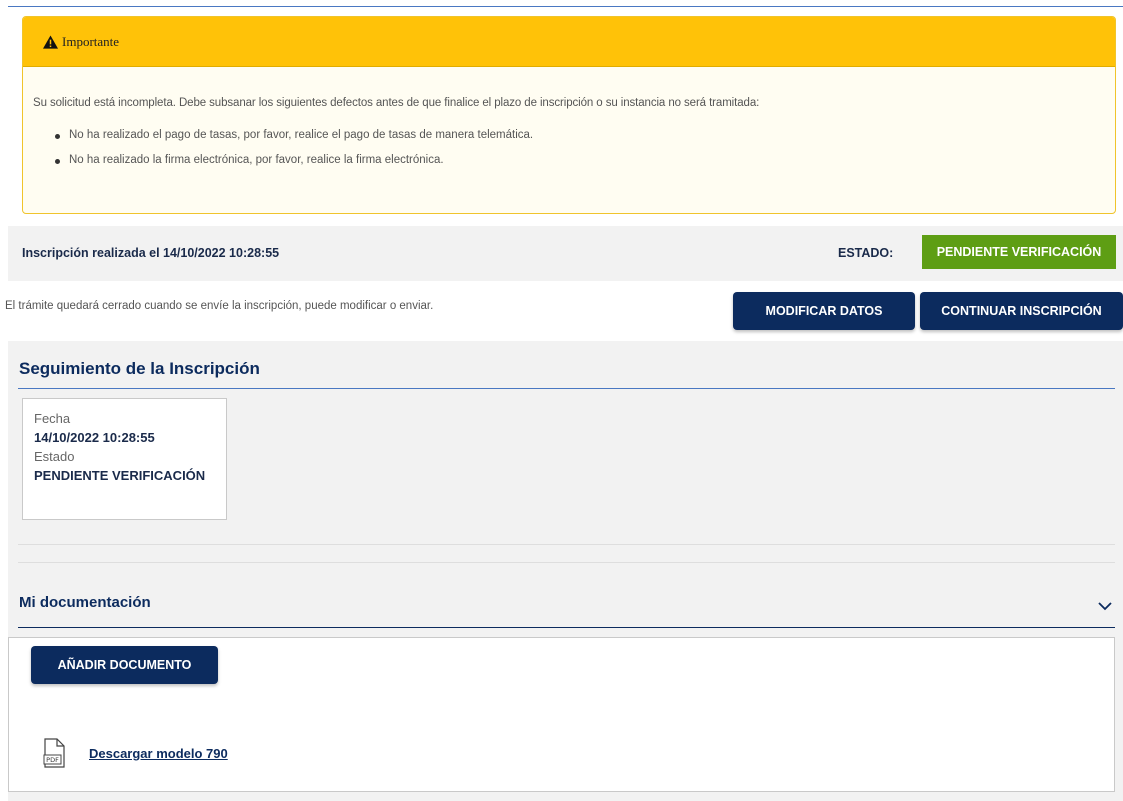 This screenshot has width=1123, height=801. What do you see at coordinates (85, 602) in the screenshot?
I see `documentation-title: Mi documentación` at bounding box center [85, 602].